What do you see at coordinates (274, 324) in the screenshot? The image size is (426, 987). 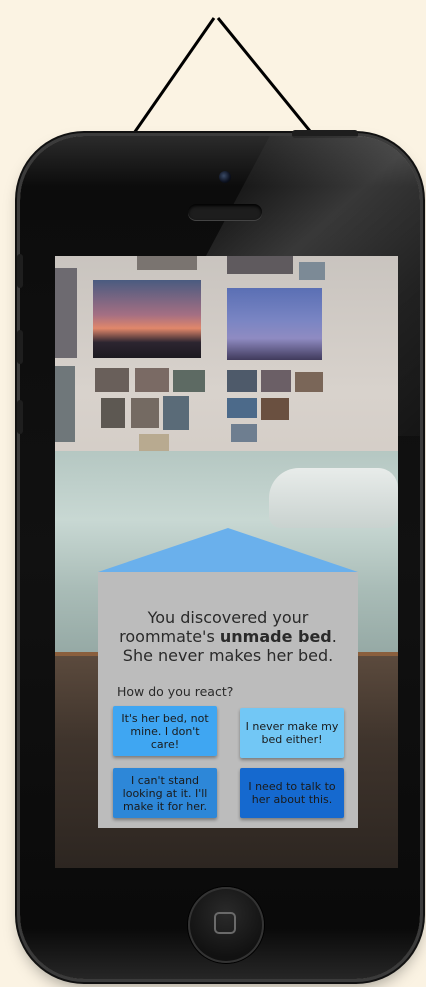 I see `bridge-photo` at bounding box center [274, 324].